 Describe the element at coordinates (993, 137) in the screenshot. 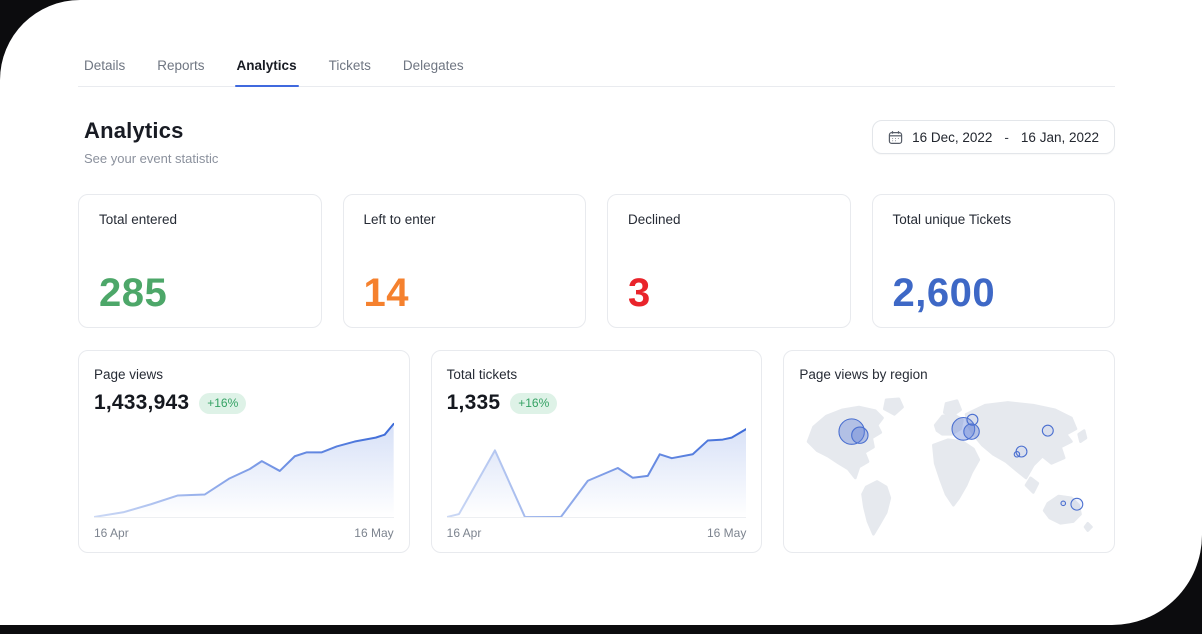

I see `date-range-picker: 16 Dec, 2022 - 16 Jan, 2022` at that location.